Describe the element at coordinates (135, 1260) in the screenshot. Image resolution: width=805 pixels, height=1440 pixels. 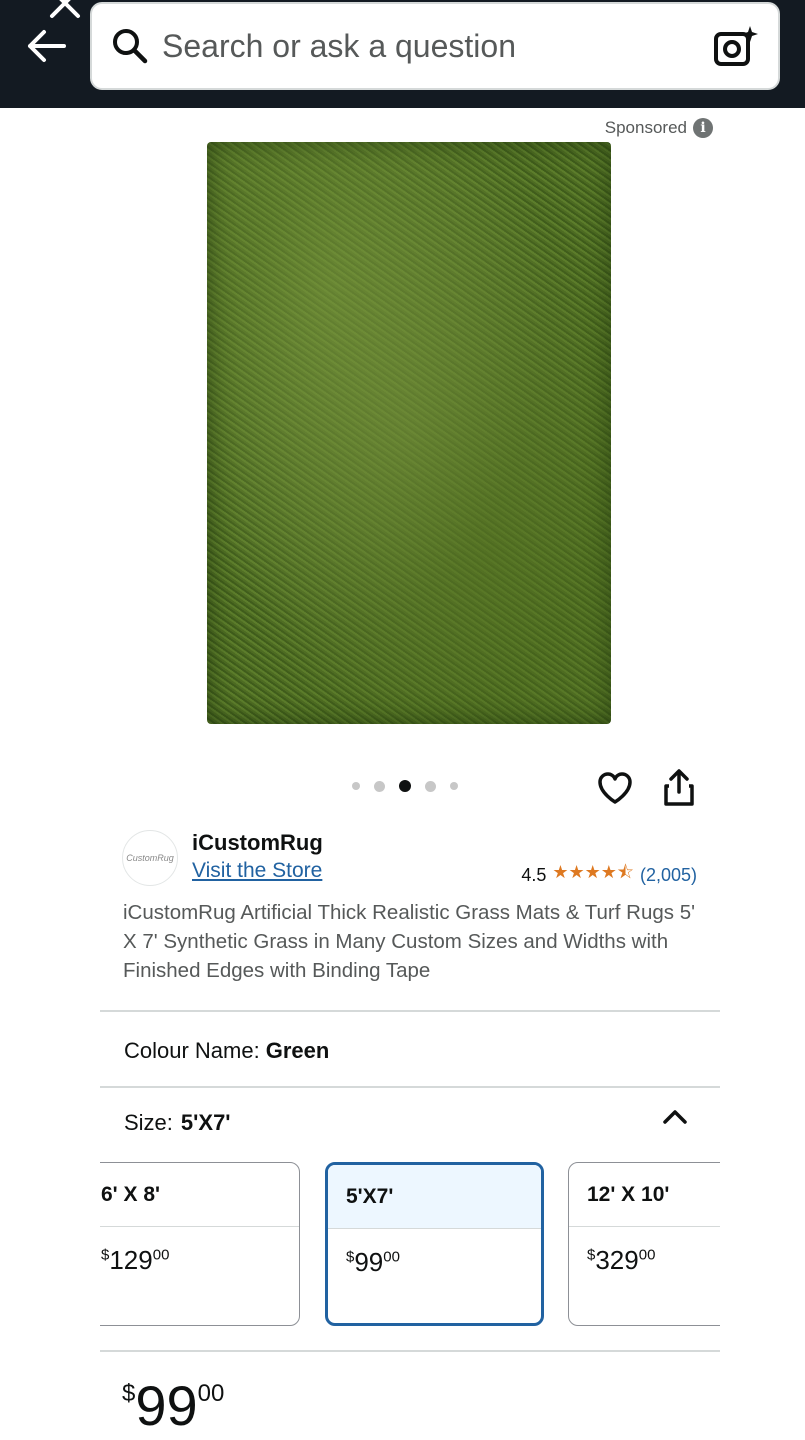
I see `size-option-price: $12900` at that location.